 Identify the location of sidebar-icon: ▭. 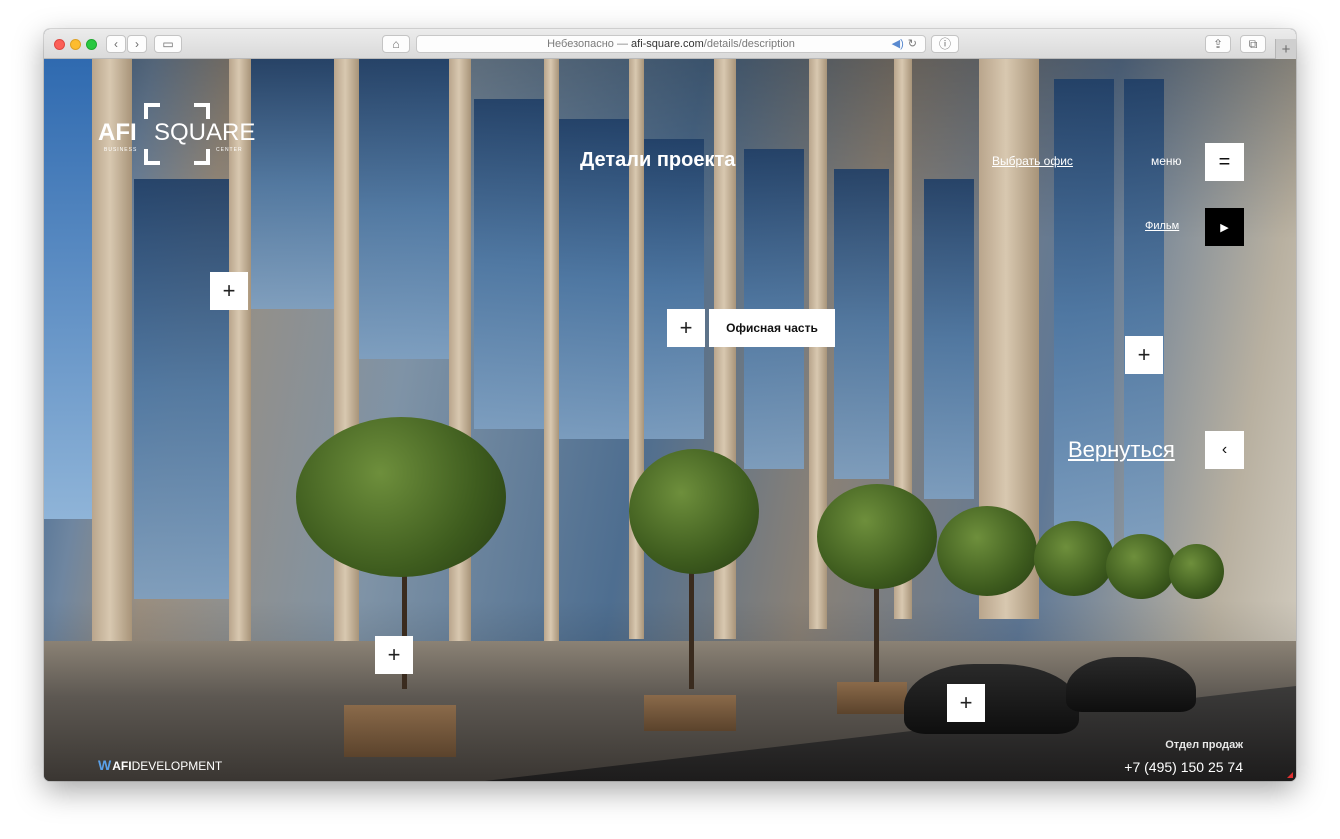
(168, 44).